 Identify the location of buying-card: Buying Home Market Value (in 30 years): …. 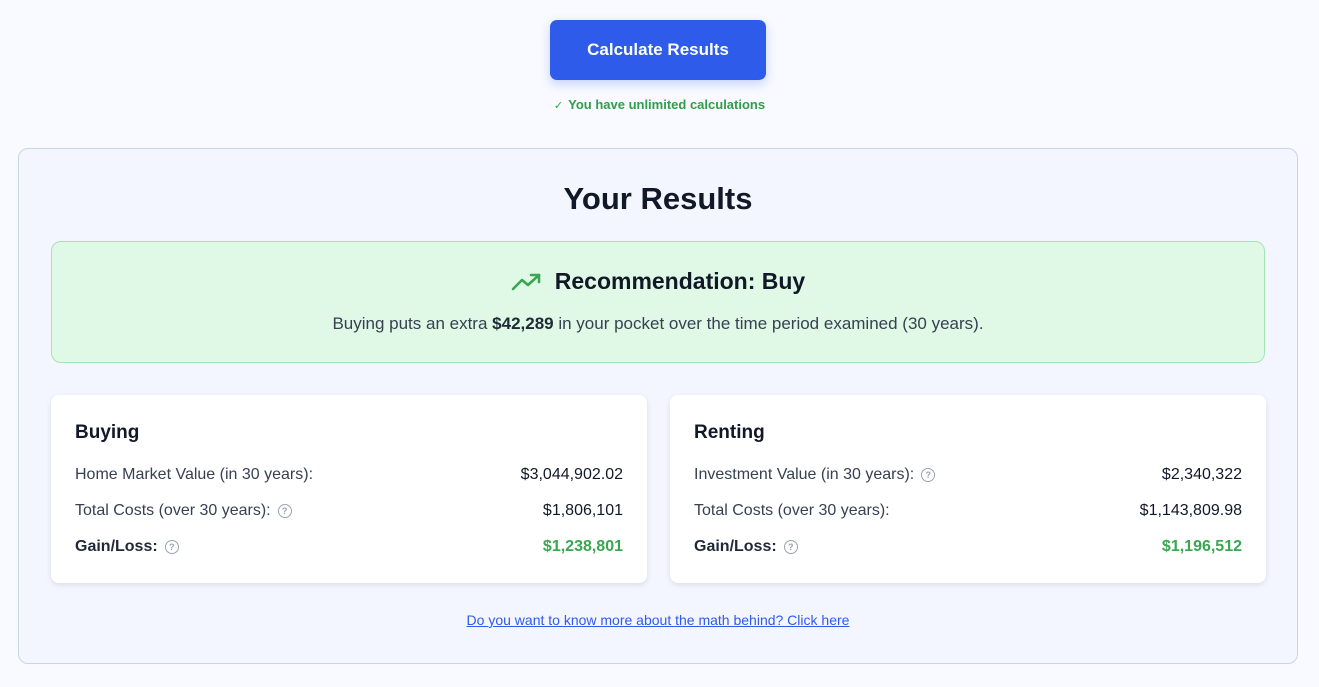
(349, 489).